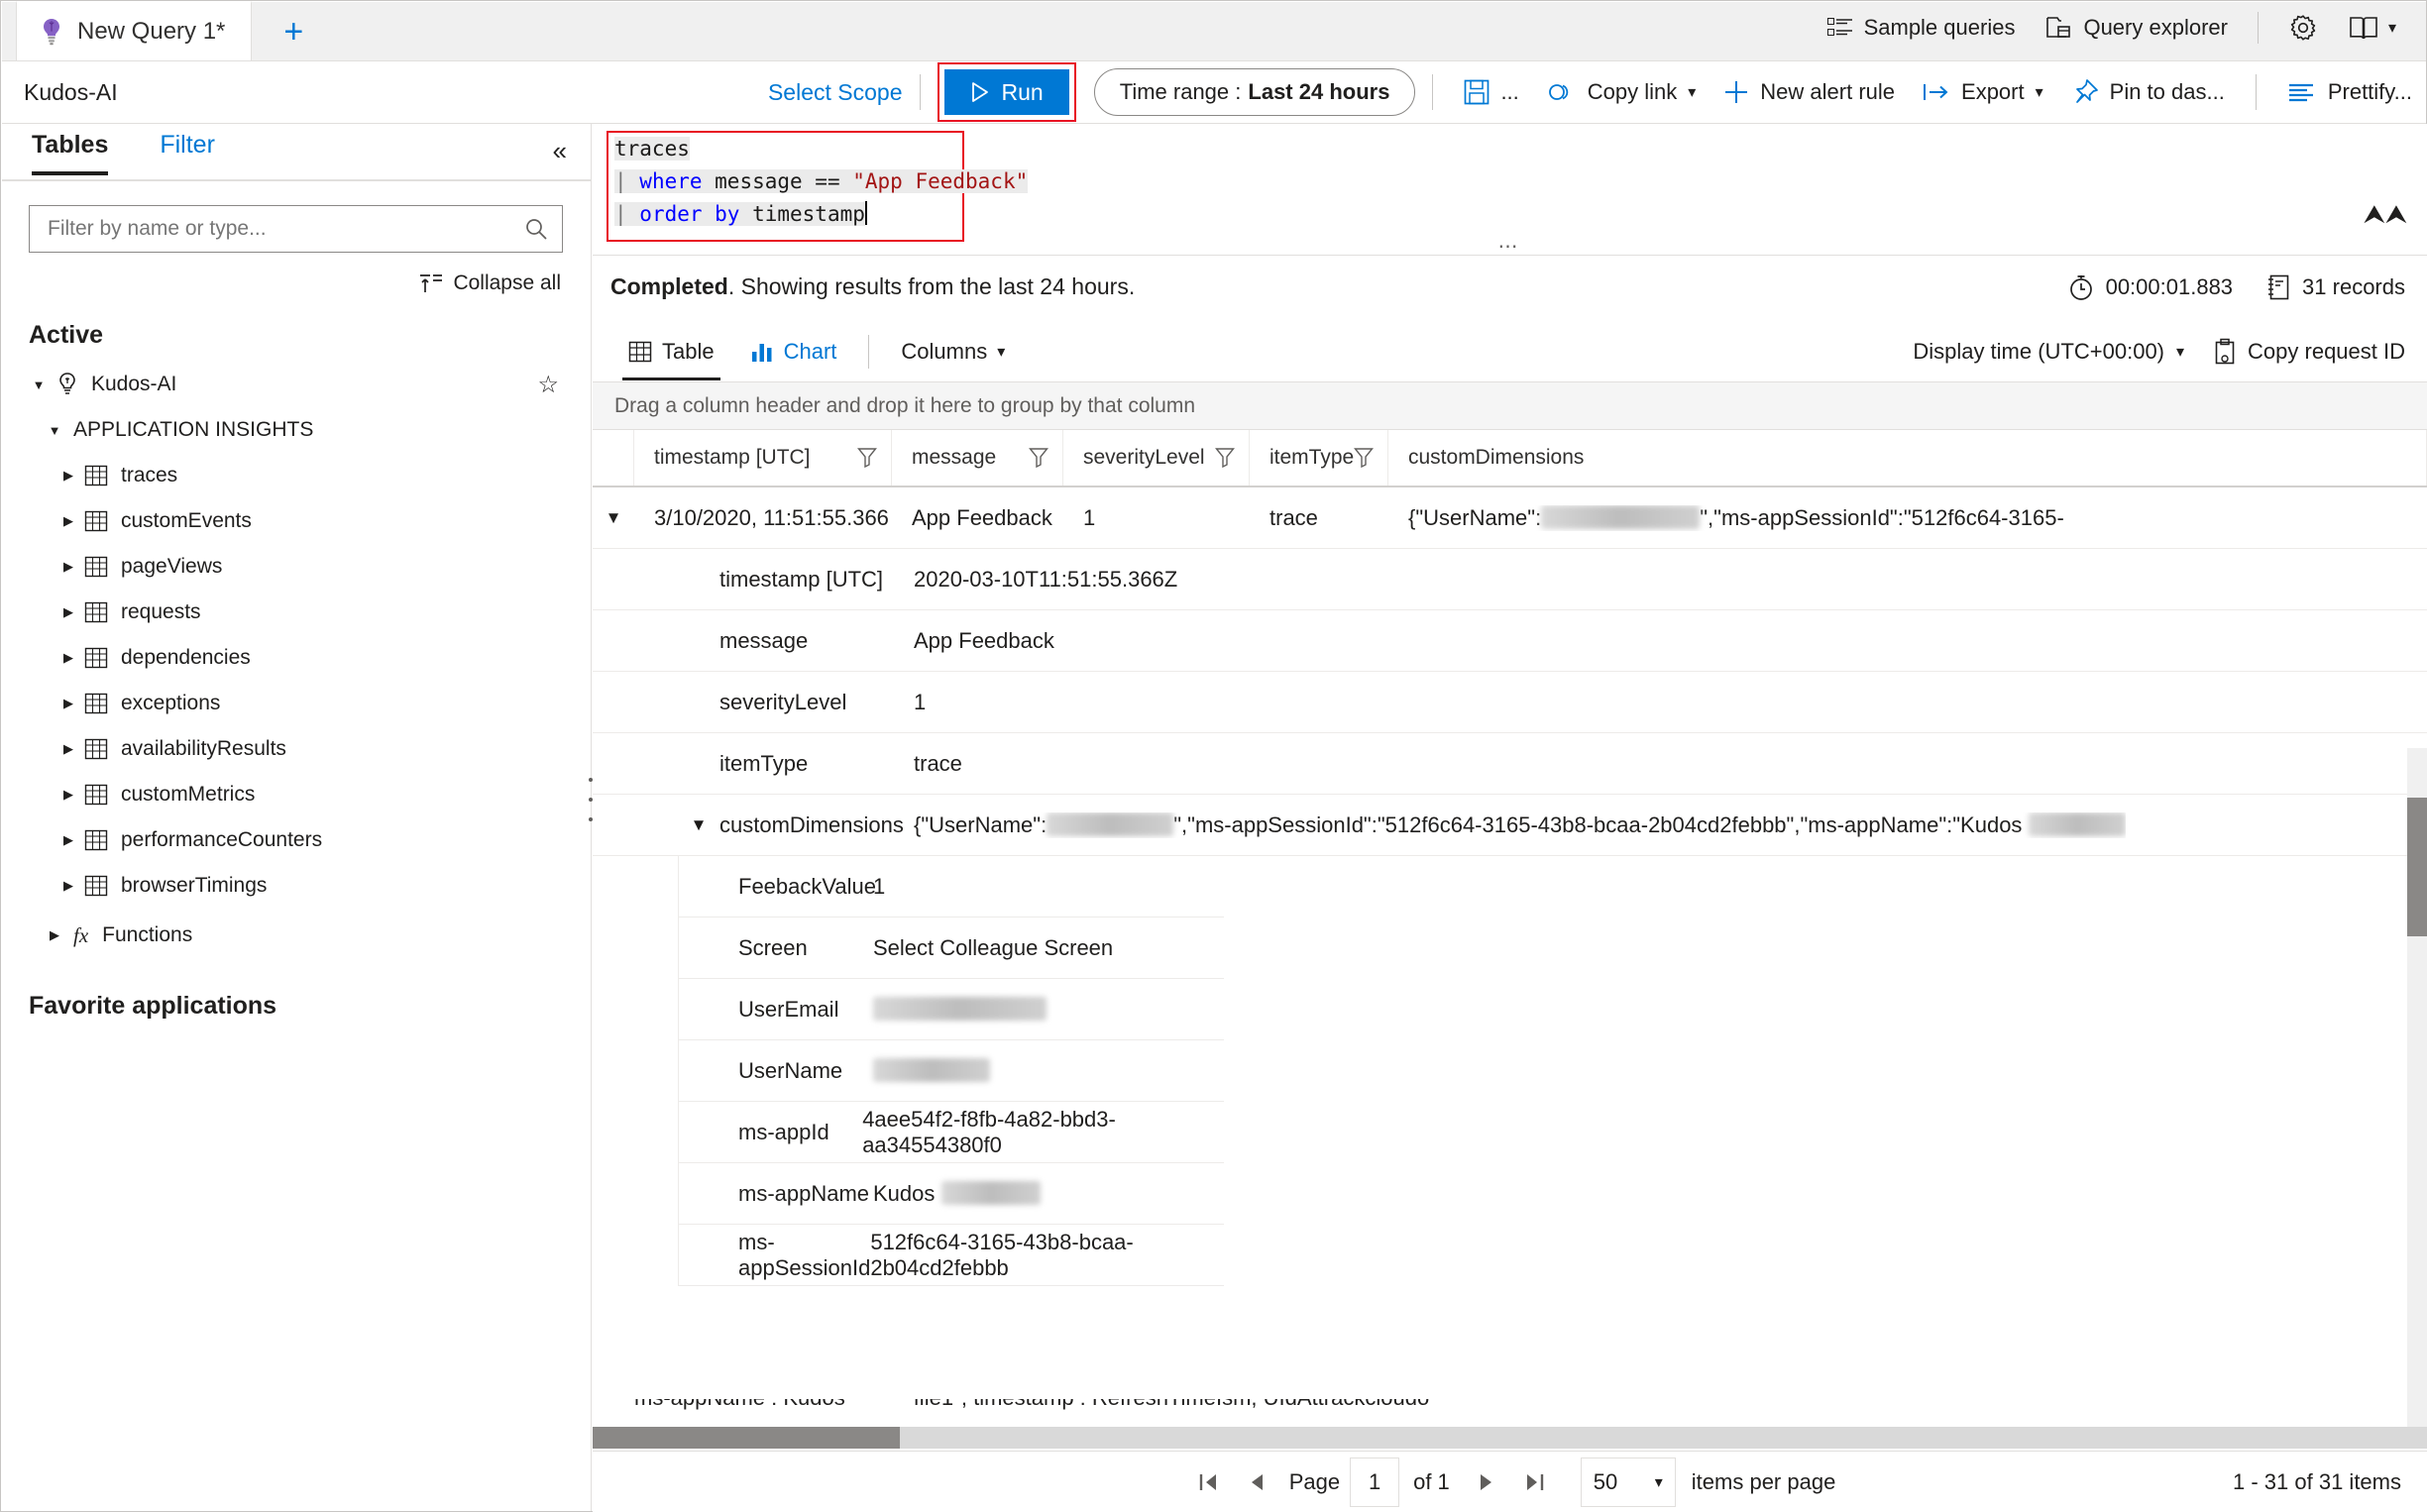 Image resolution: width=2427 pixels, height=1512 pixels. Describe the element at coordinates (1809, 92) in the screenshot. I see `new-alert-rule-button: New alert rule` at that location.